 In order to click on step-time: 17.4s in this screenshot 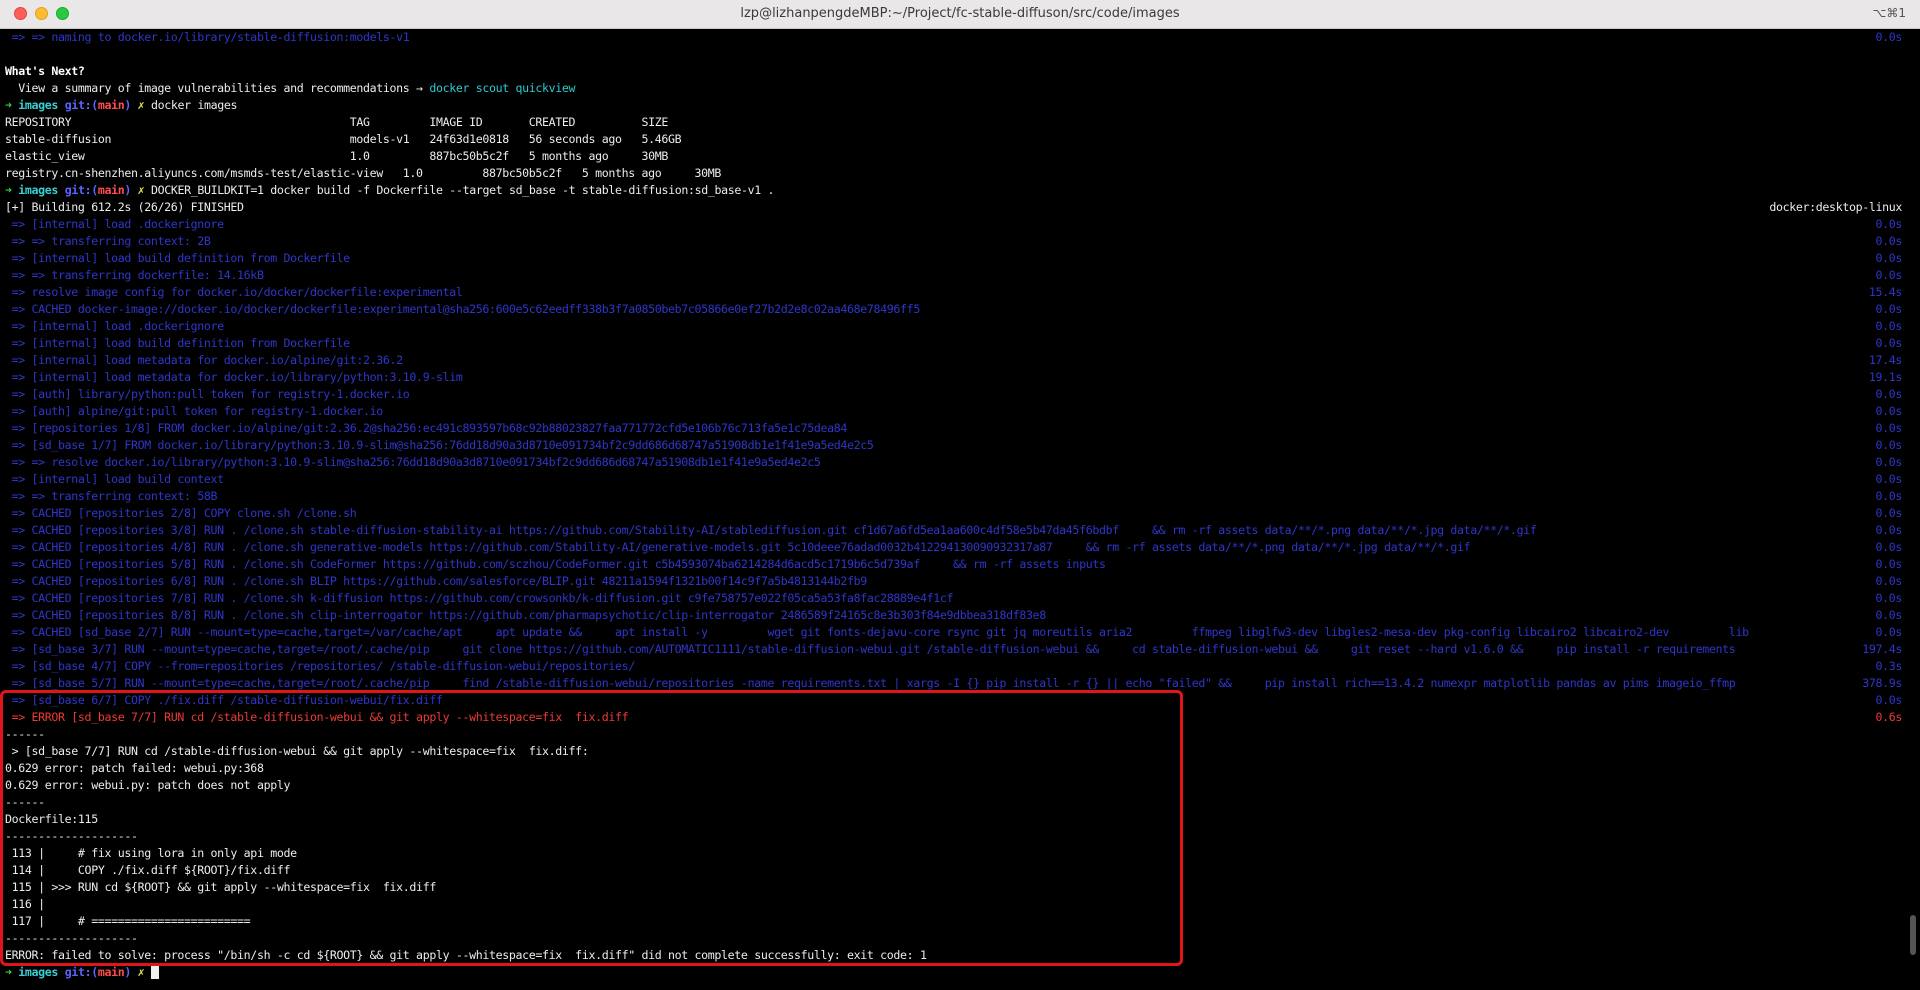, I will do `click(1885, 360)`.